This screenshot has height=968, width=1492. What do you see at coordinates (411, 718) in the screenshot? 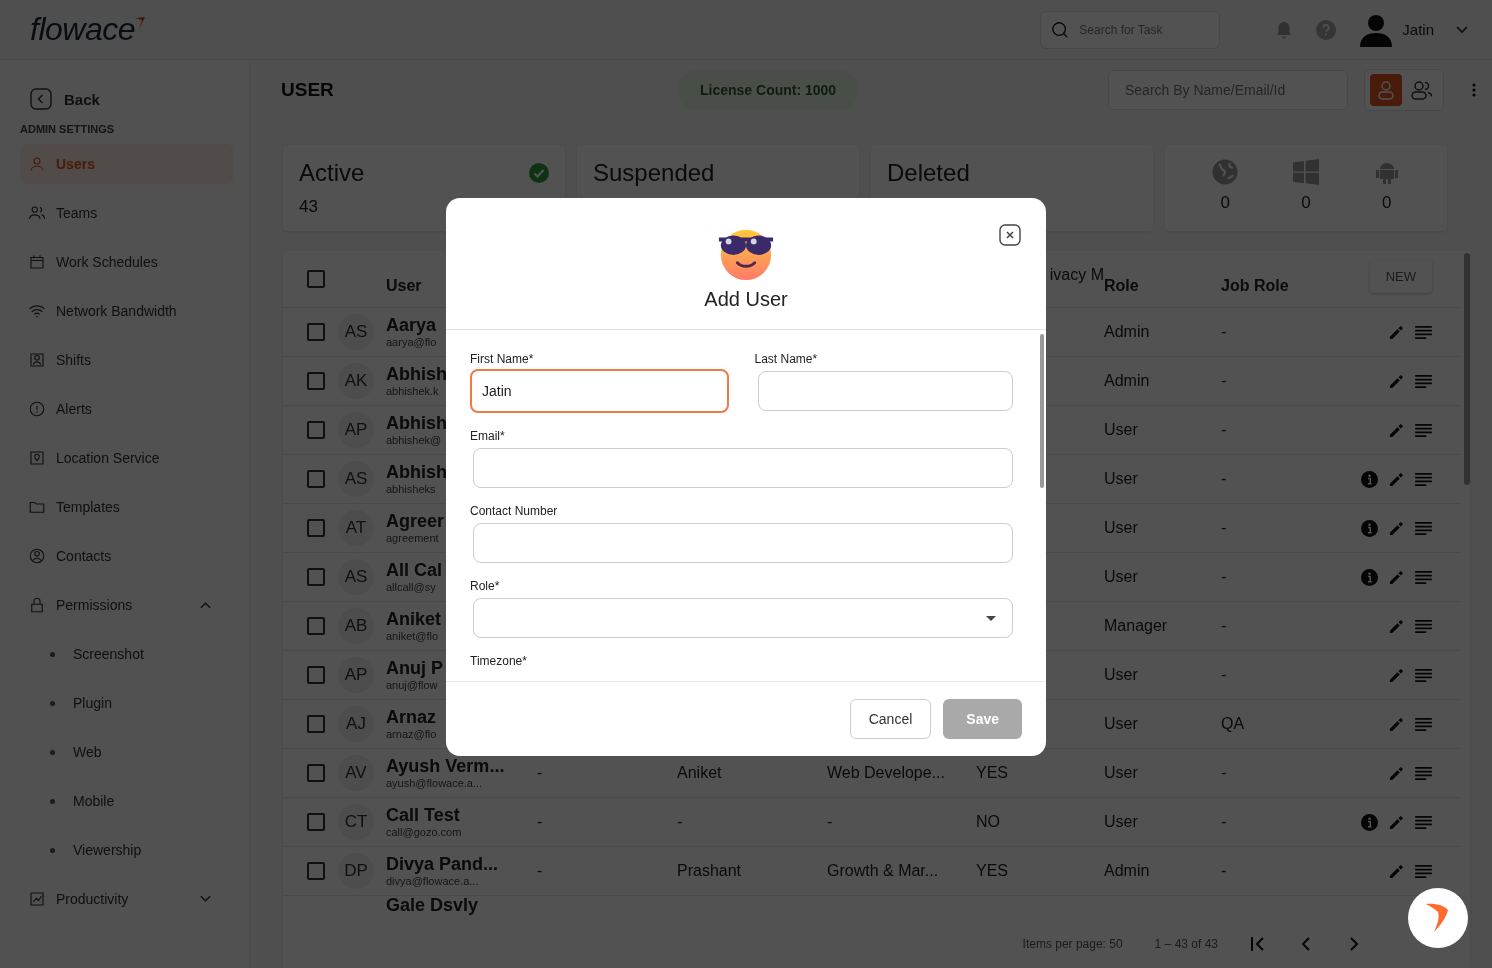
I see `user-name-cell: Arnaz` at bounding box center [411, 718].